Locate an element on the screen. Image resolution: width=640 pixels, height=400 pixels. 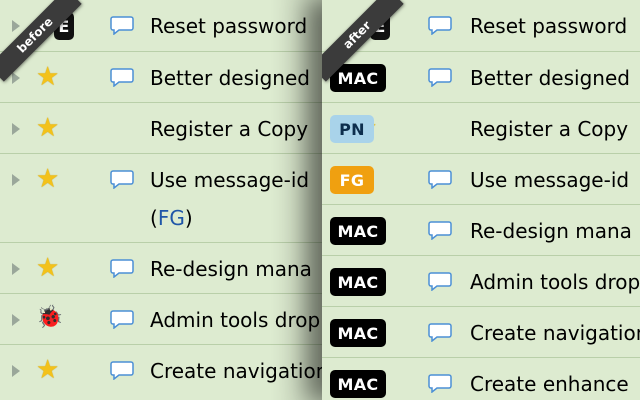
ticket-row: MAC Re-design mana is located at coordinates (481, 230).